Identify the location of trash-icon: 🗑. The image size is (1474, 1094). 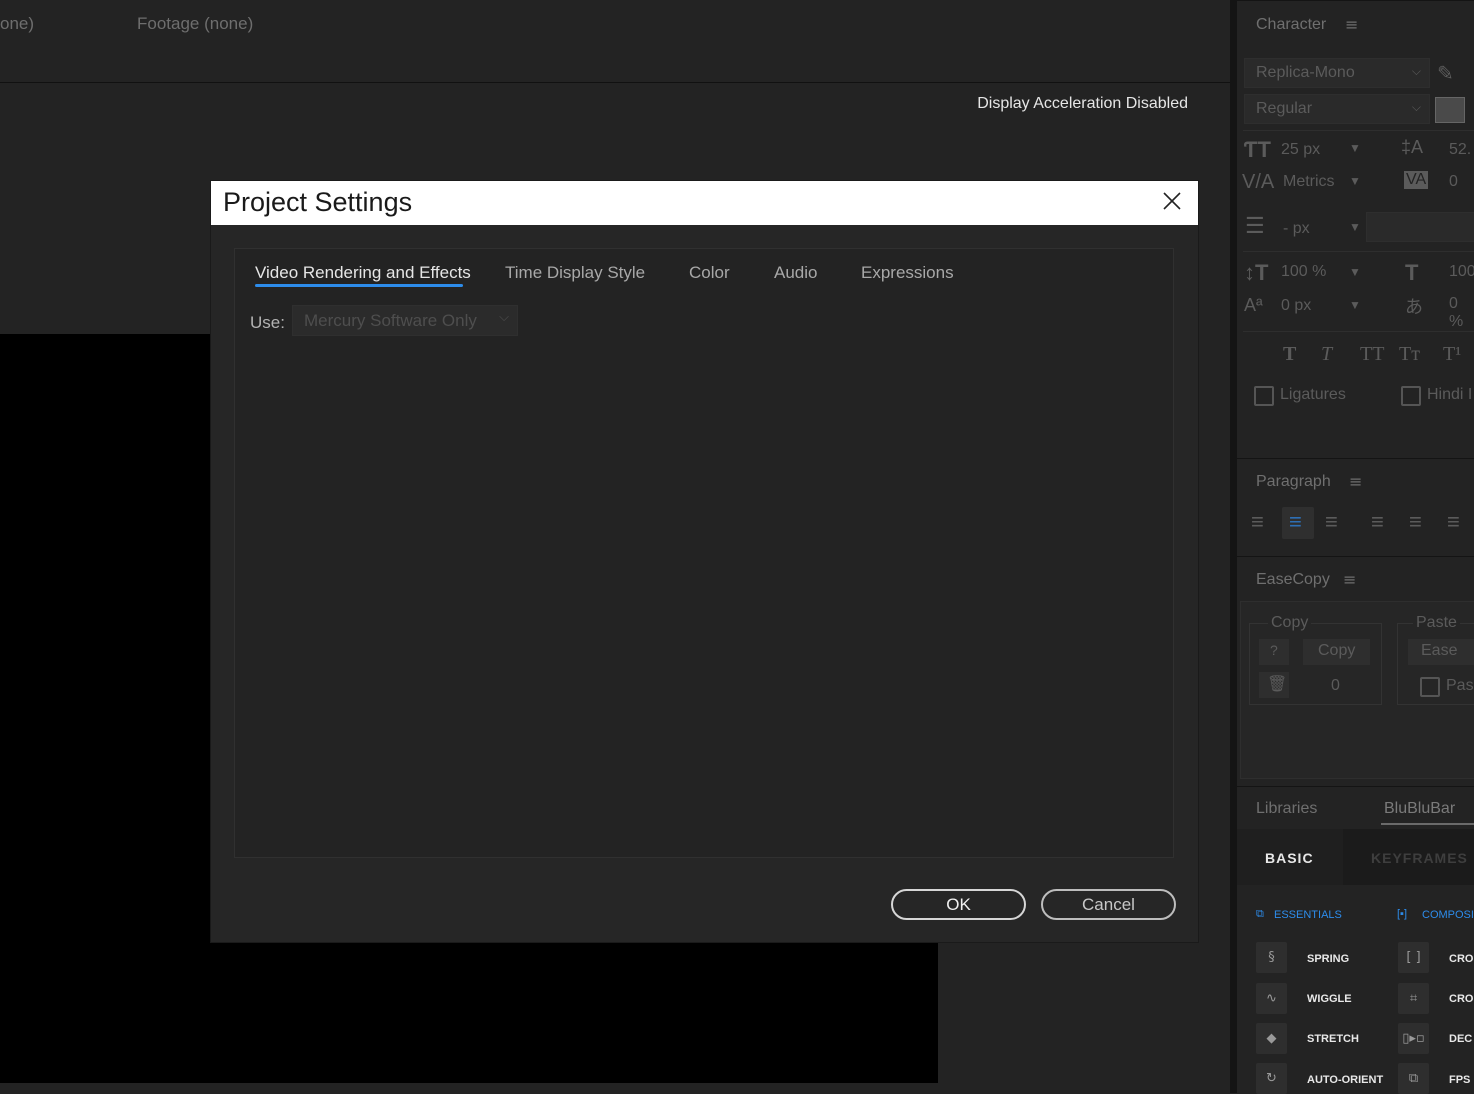
(1277, 684).